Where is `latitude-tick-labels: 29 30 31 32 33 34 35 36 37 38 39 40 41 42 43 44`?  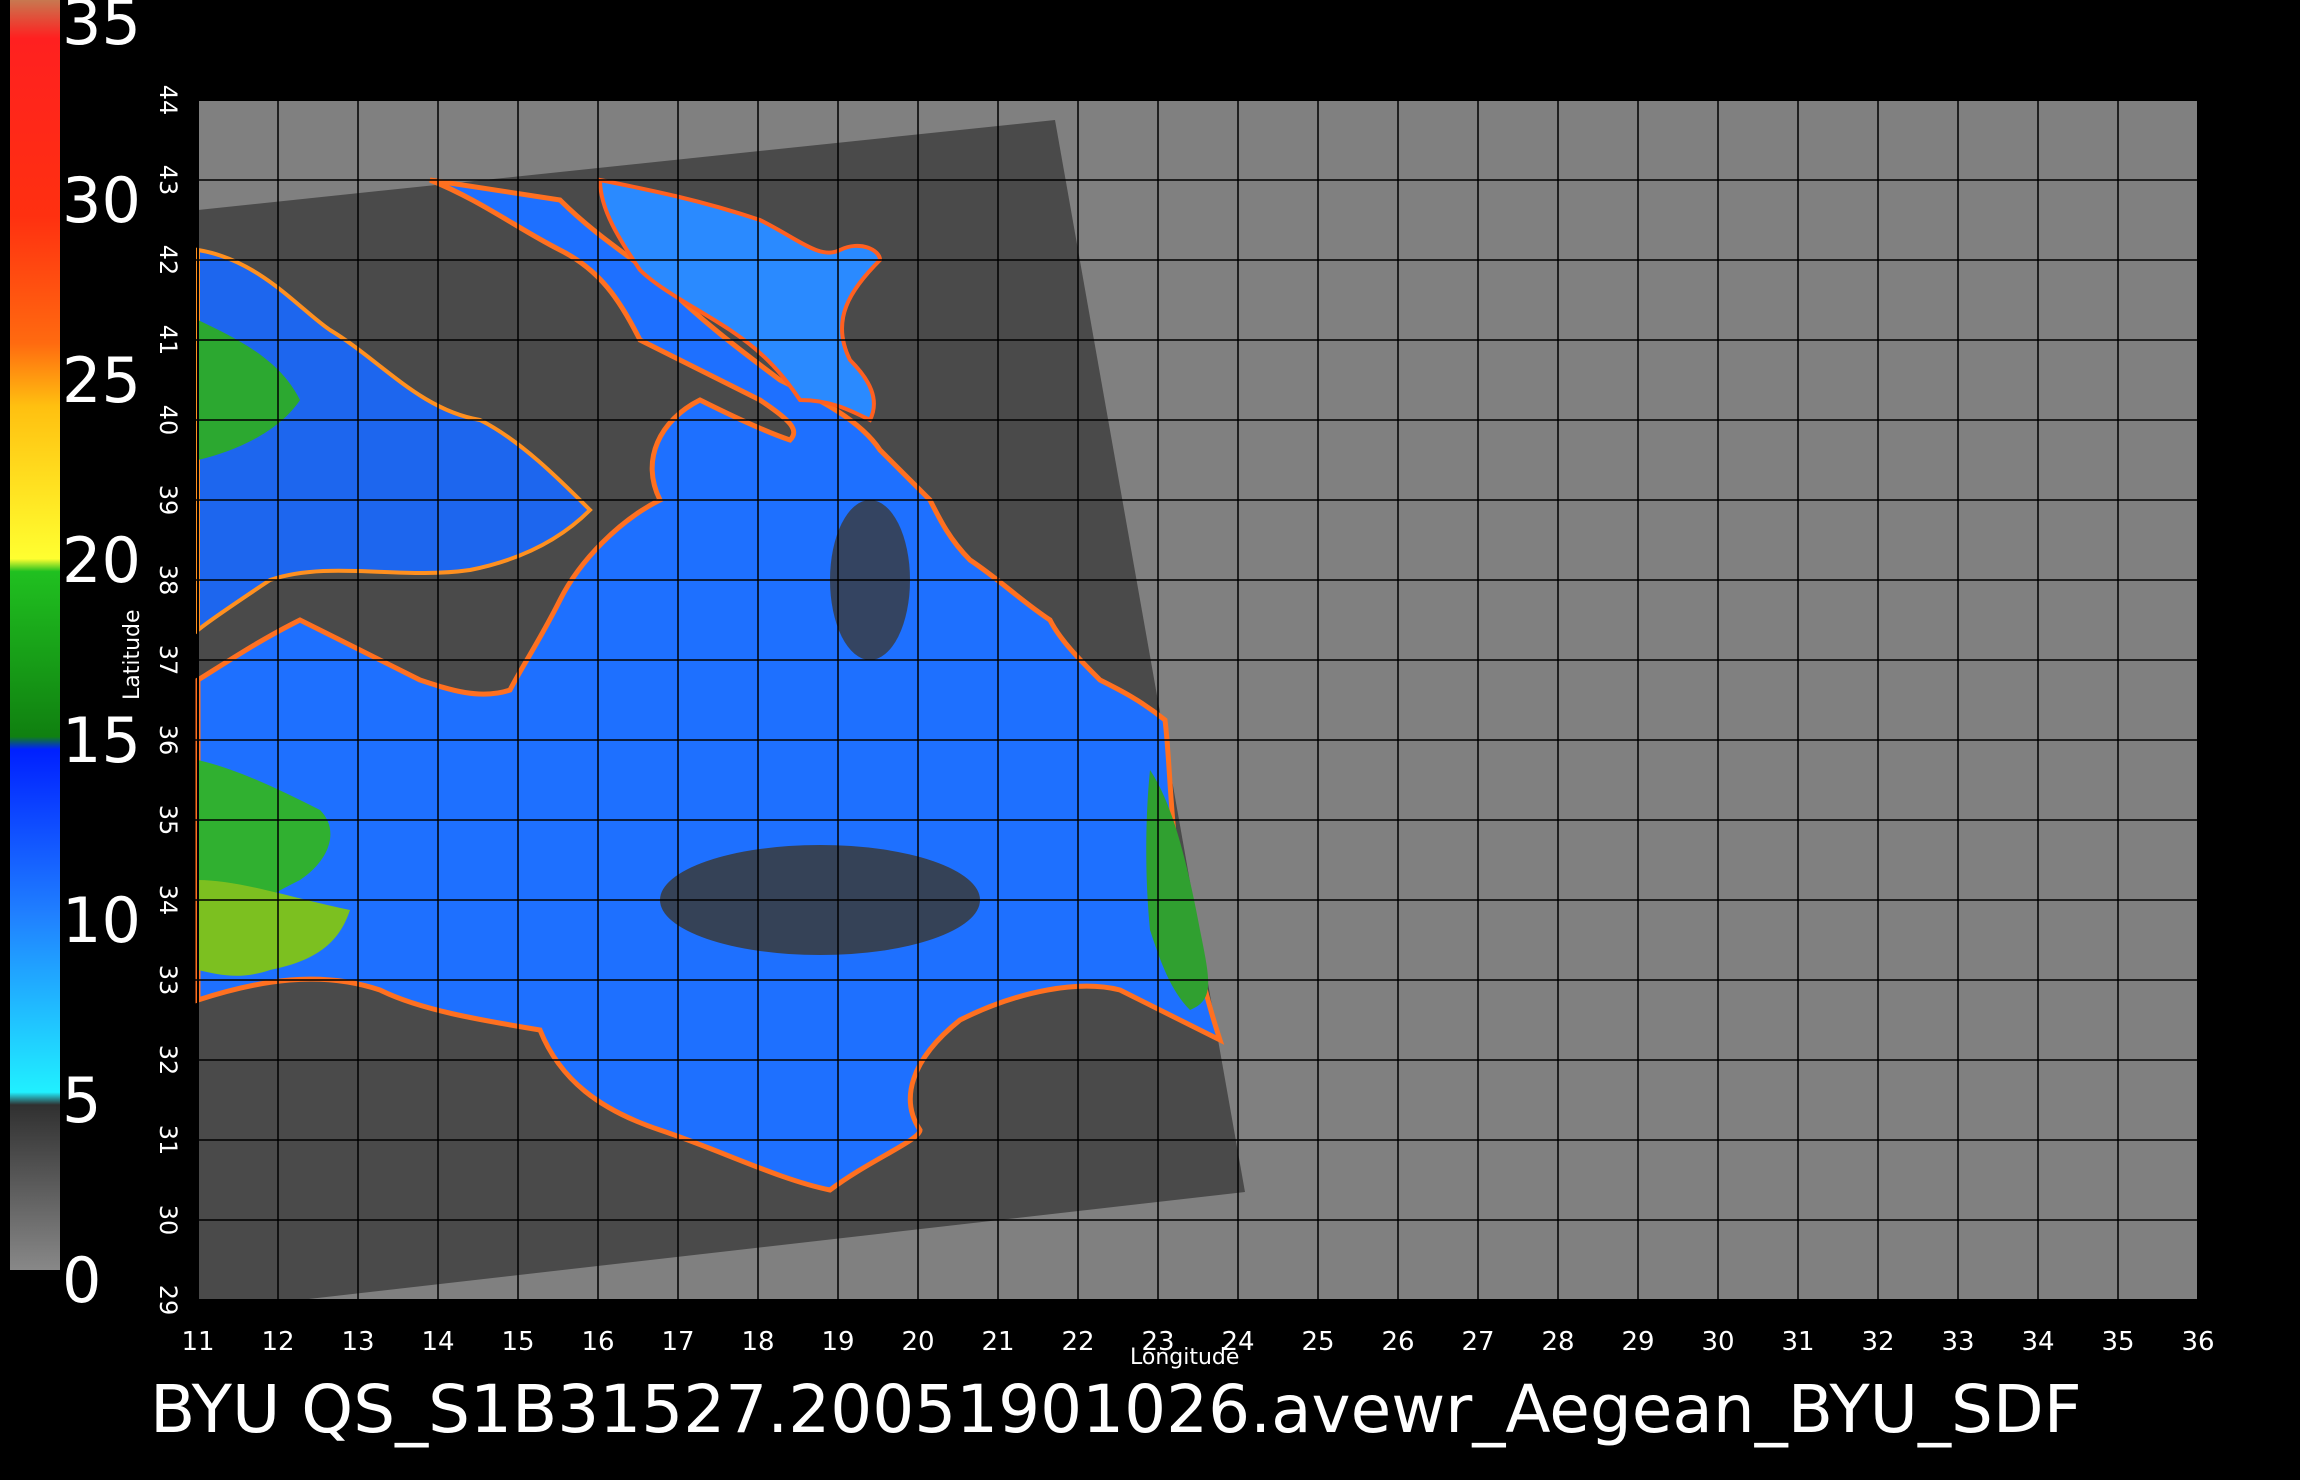
latitude-tick-labels: 29 30 31 32 33 34 35 36 37 38 39 40 41 42 43 44 is located at coordinates (168, 700).